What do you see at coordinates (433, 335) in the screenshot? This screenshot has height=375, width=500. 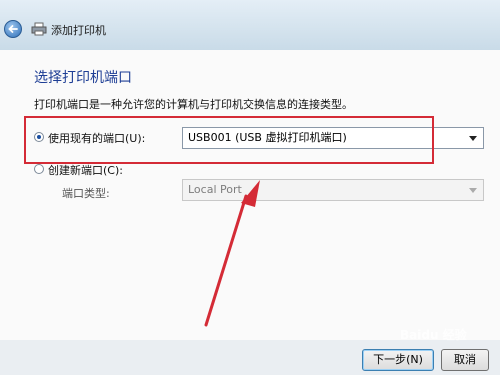 I see `watermark: Baidu 经验` at bounding box center [433, 335].